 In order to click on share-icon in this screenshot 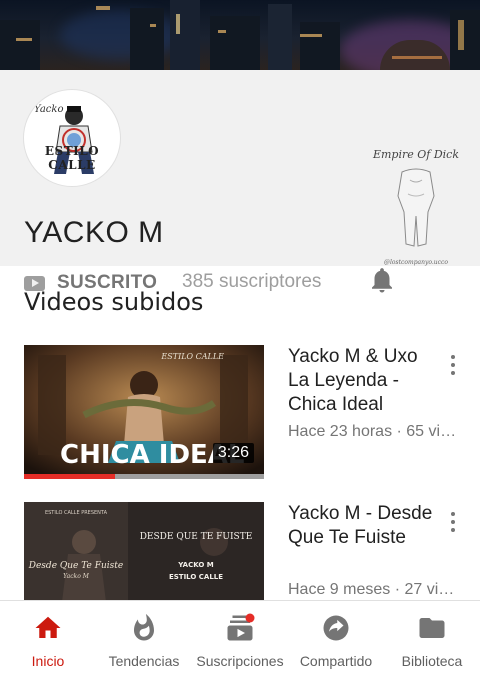, I will do `click(336, 628)`.